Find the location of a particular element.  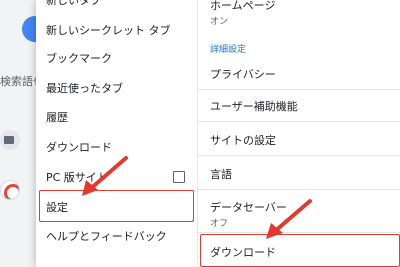

menu-item-label: 新しいタブ is located at coordinates (73, 3).